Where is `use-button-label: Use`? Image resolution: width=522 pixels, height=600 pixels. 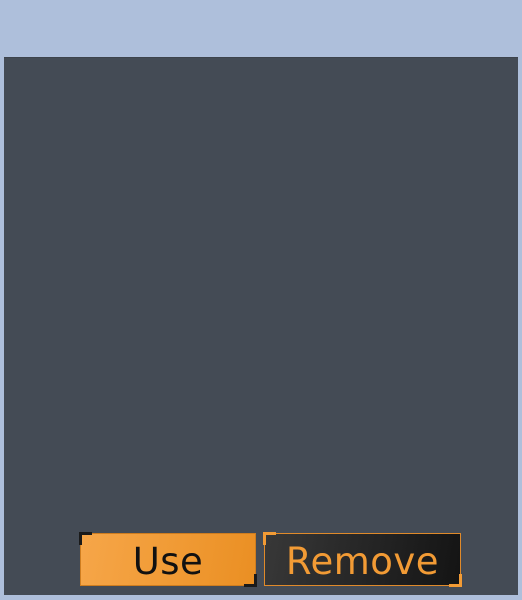 use-button-label: Use is located at coordinates (168, 561).